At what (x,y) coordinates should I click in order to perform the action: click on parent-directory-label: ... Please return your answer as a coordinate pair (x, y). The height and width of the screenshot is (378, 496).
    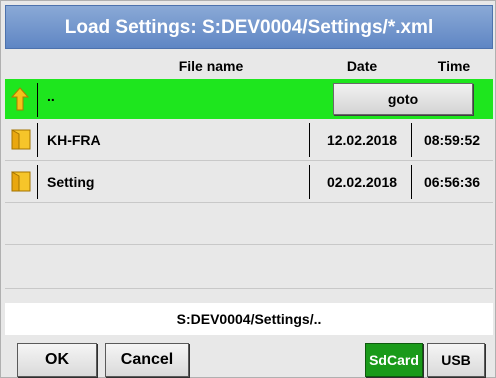
    Looking at the image, I should click on (51, 96).